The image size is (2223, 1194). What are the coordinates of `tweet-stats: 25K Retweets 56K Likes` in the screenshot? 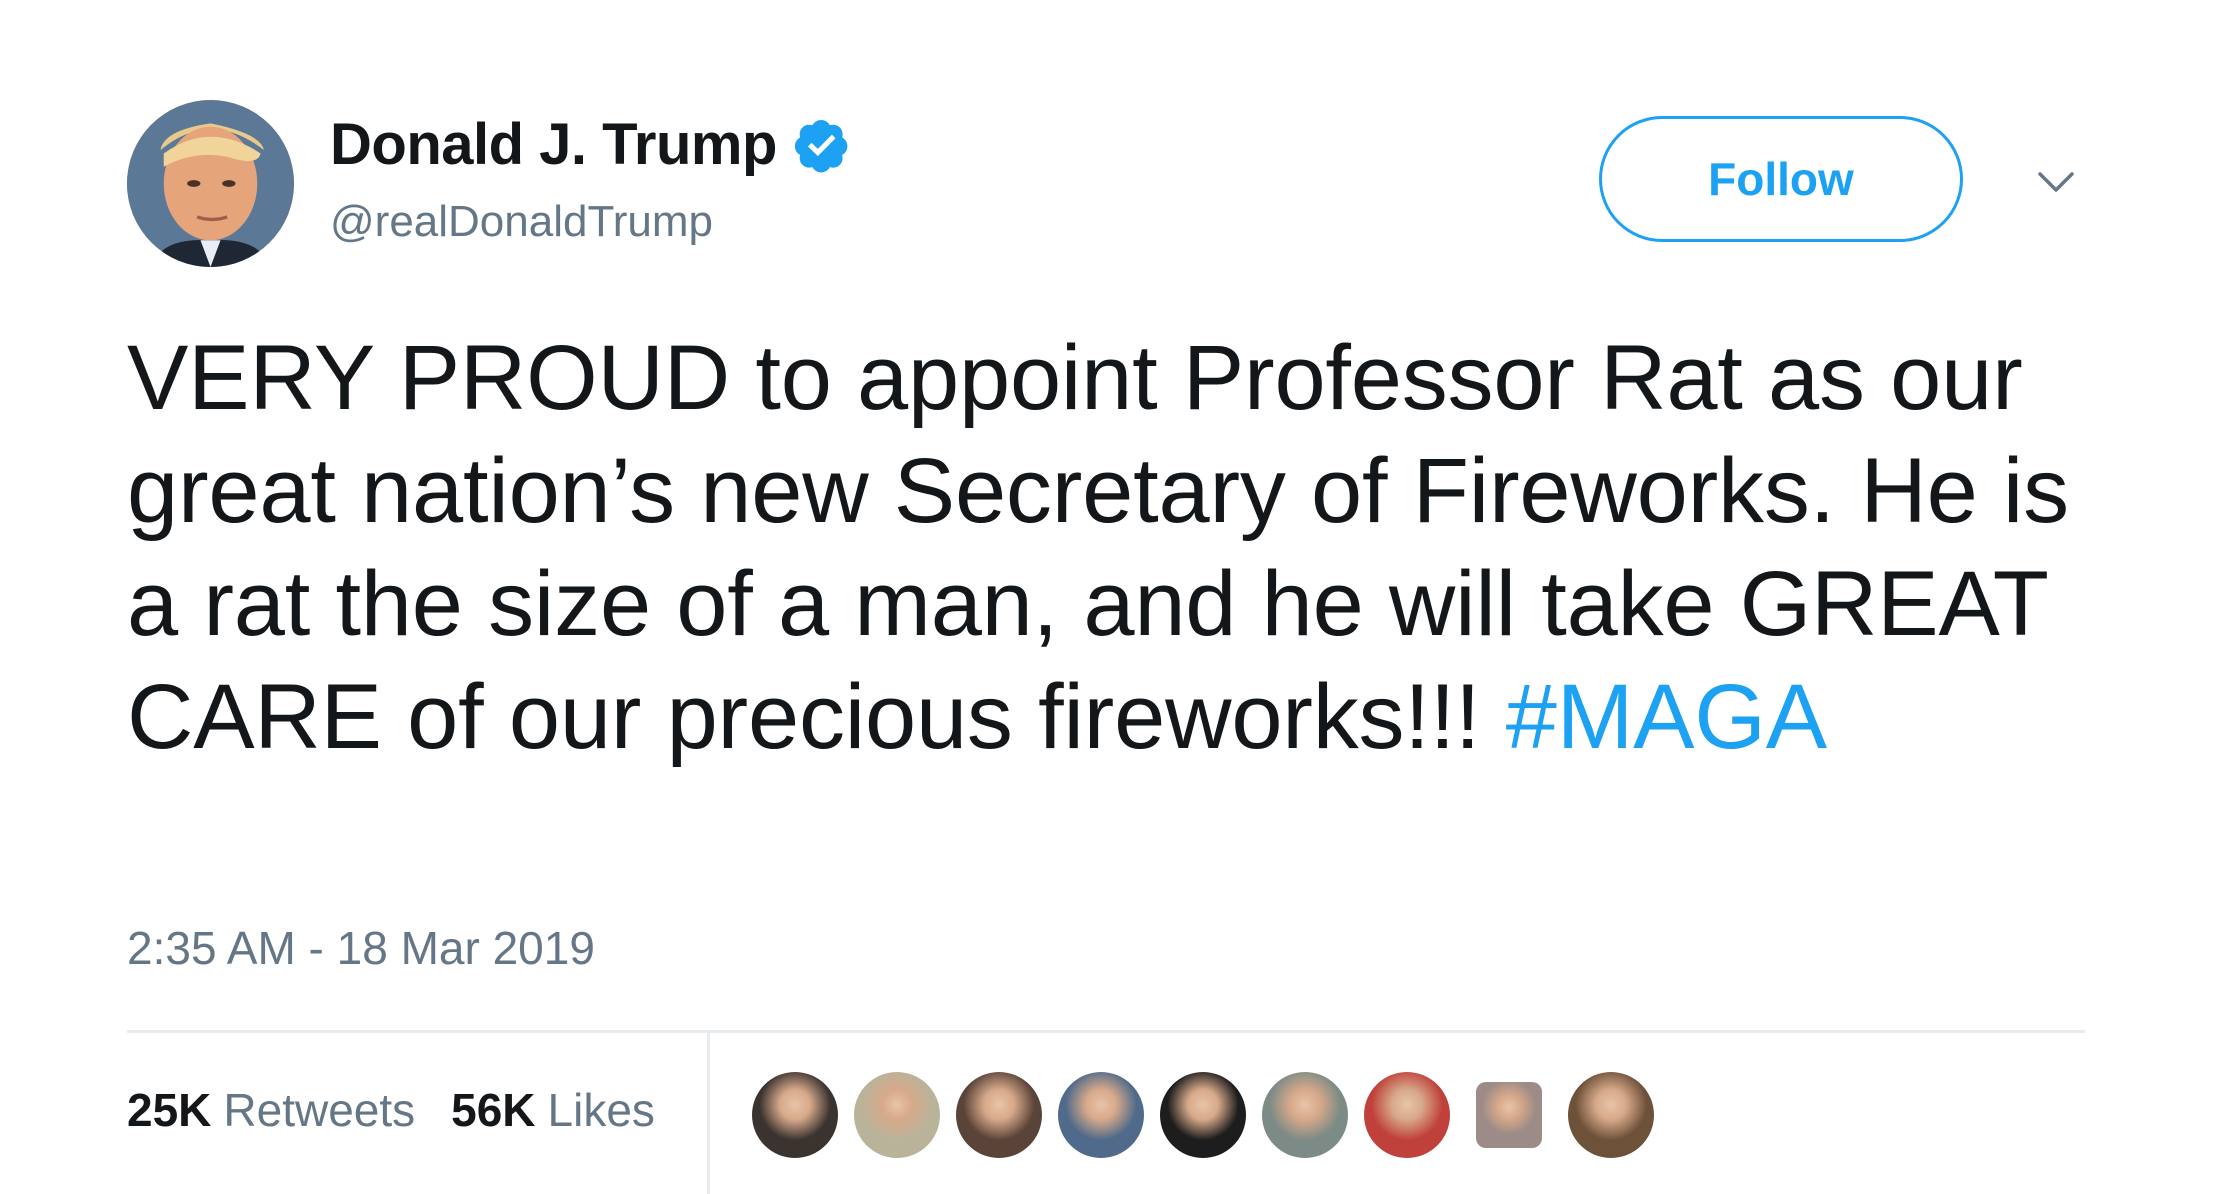 It's located at (391, 1110).